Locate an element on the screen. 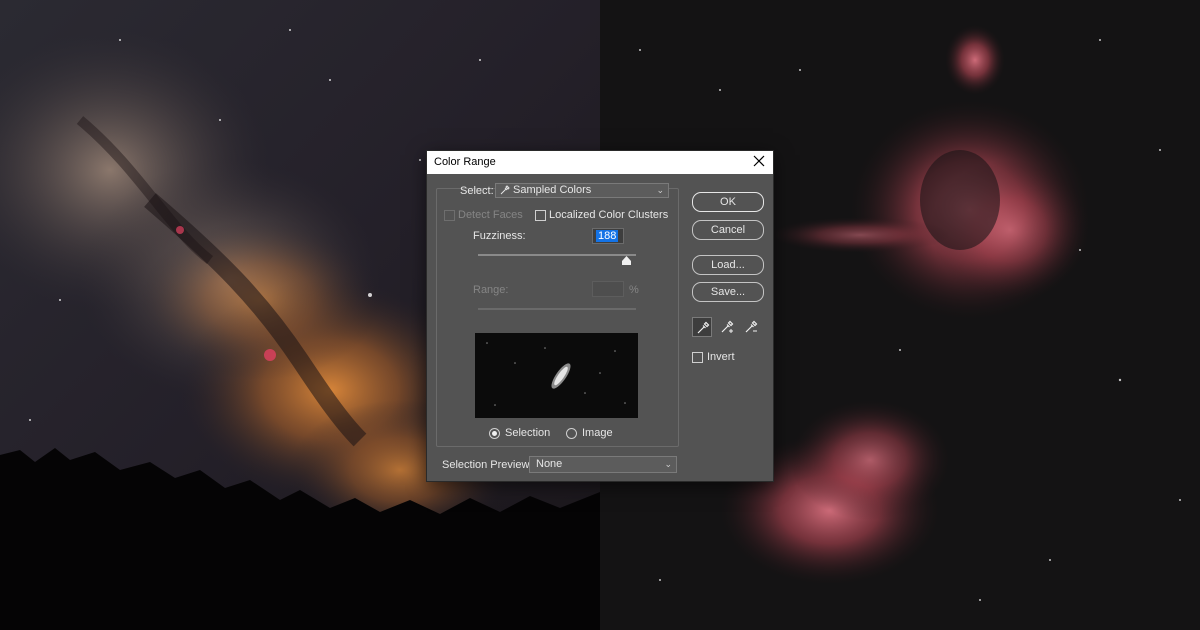 Image resolution: width=1200 pixels, height=630 pixels. range-input is located at coordinates (608, 289).